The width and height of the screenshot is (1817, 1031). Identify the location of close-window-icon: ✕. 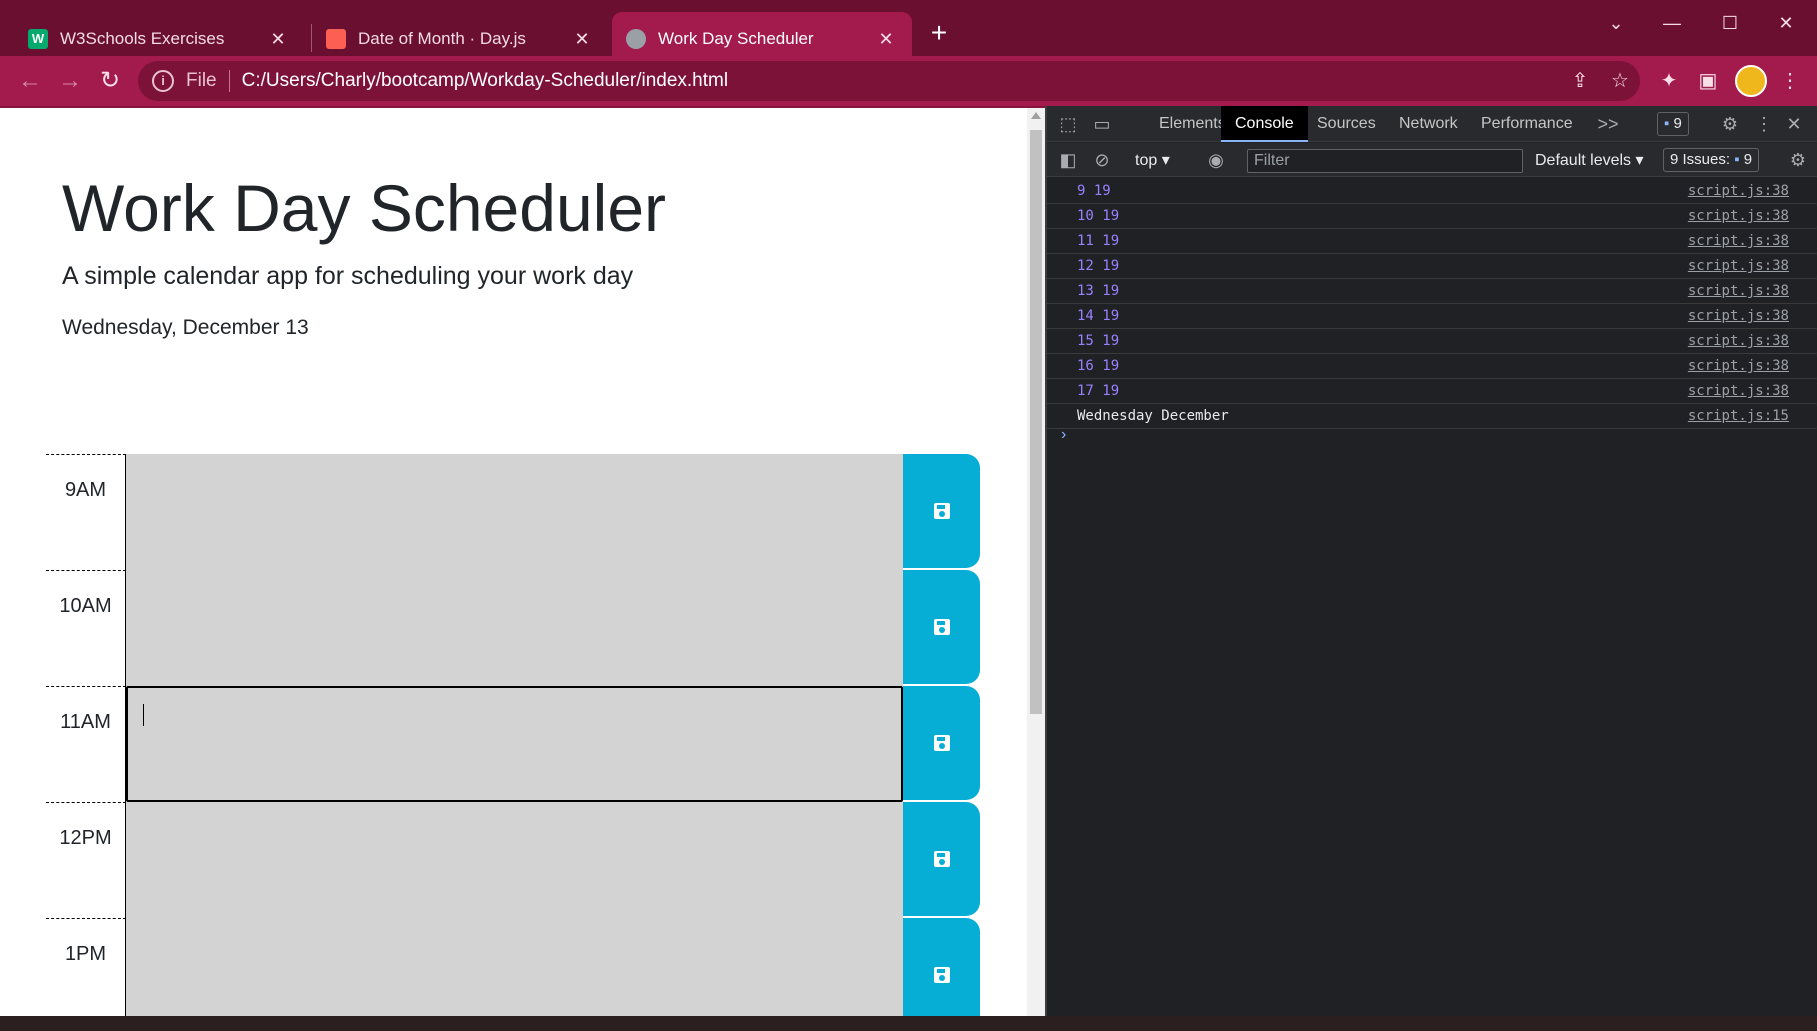
(1786, 23).